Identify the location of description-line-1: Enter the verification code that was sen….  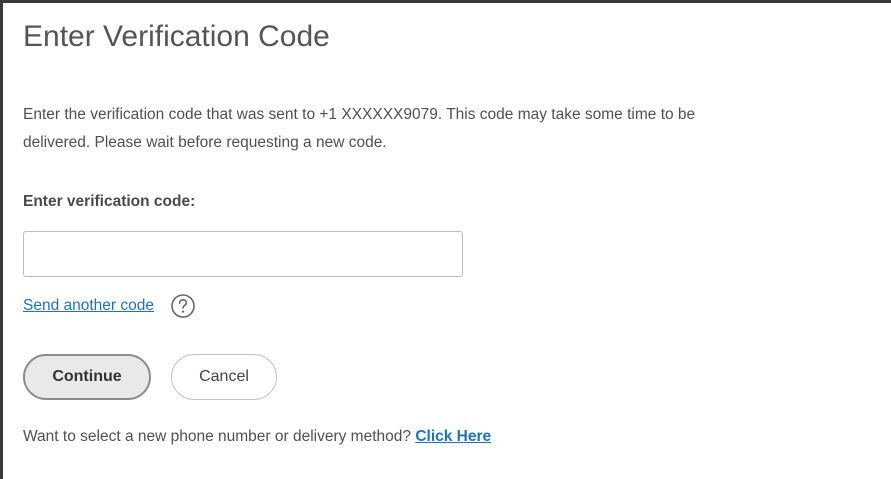
(359, 114).